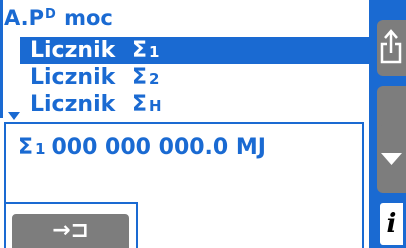  I want to click on enter-icon: →⊐, so click(70, 230).